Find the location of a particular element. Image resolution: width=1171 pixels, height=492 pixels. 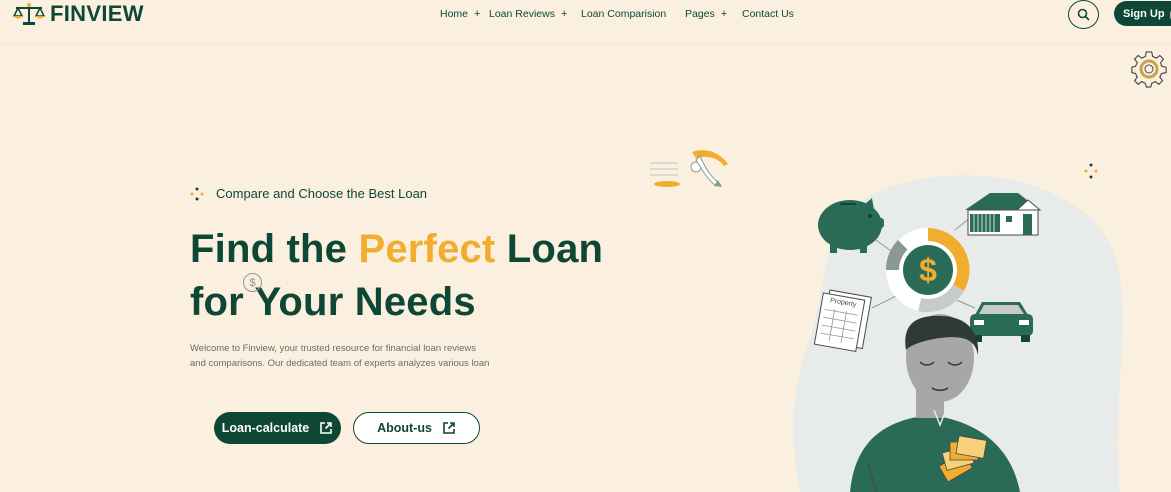

nav-loan-reviews-label: Loan Reviews is located at coordinates (522, 14).